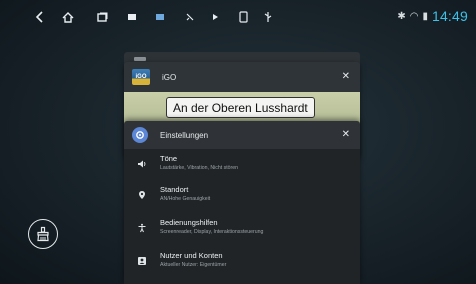 Image resolution: width=476 pixels, height=284 pixels. What do you see at coordinates (102, 17) in the screenshot?
I see `recents-icon` at bounding box center [102, 17].